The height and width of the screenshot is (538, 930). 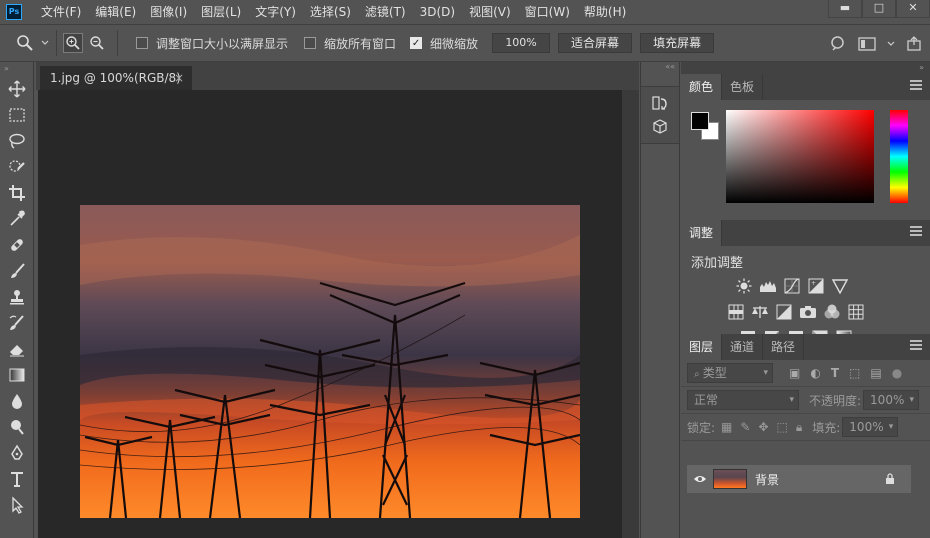 I want to click on lock-transparent-icon: ▦, so click(x=726, y=427).